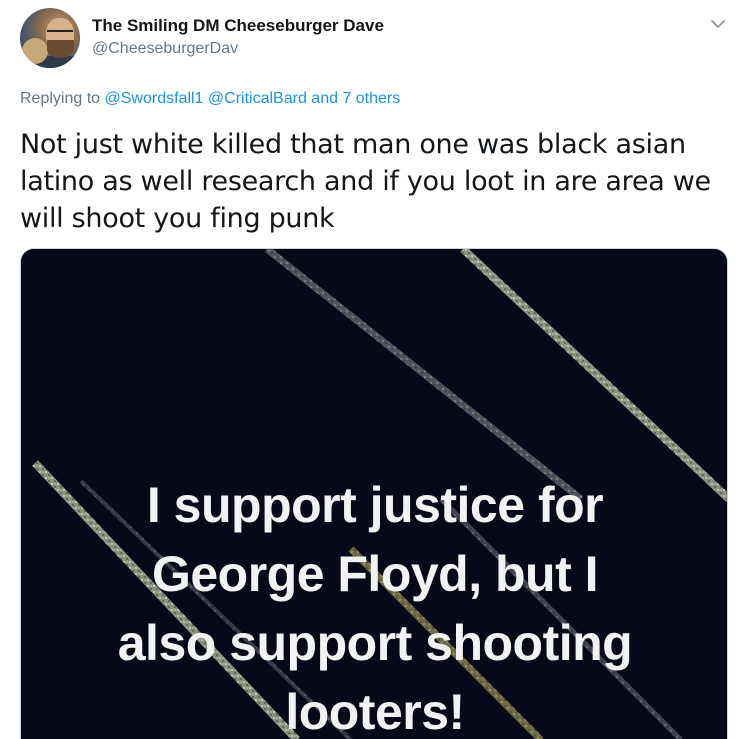 Image resolution: width=744 pixels, height=739 pixels. Describe the element at coordinates (257, 98) in the screenshot. I see `mention-criticalbard: @CriticalBard` at that location.